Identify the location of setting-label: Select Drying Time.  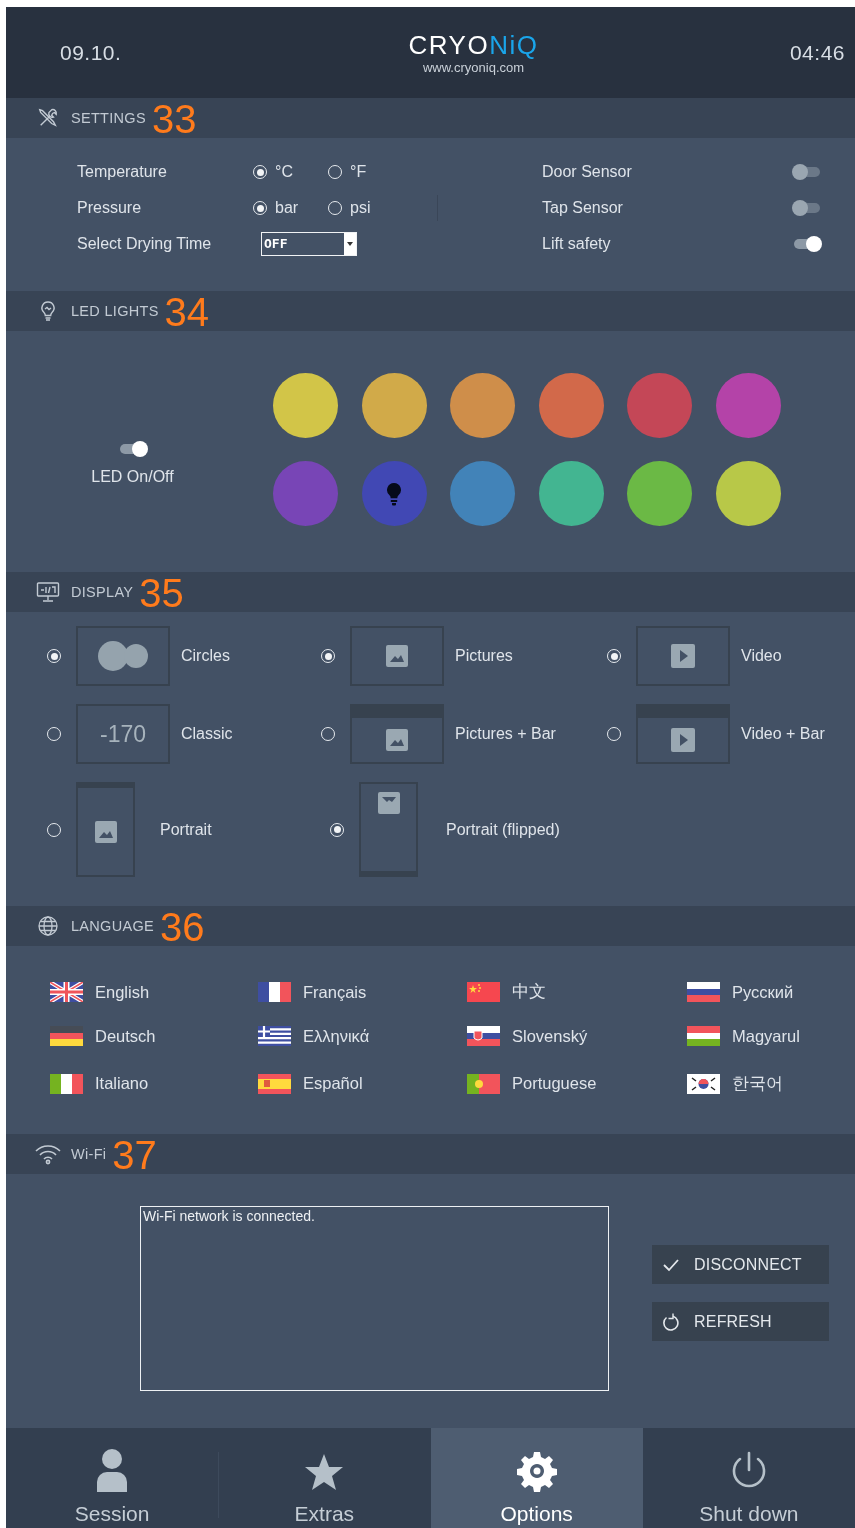
(145, 244).